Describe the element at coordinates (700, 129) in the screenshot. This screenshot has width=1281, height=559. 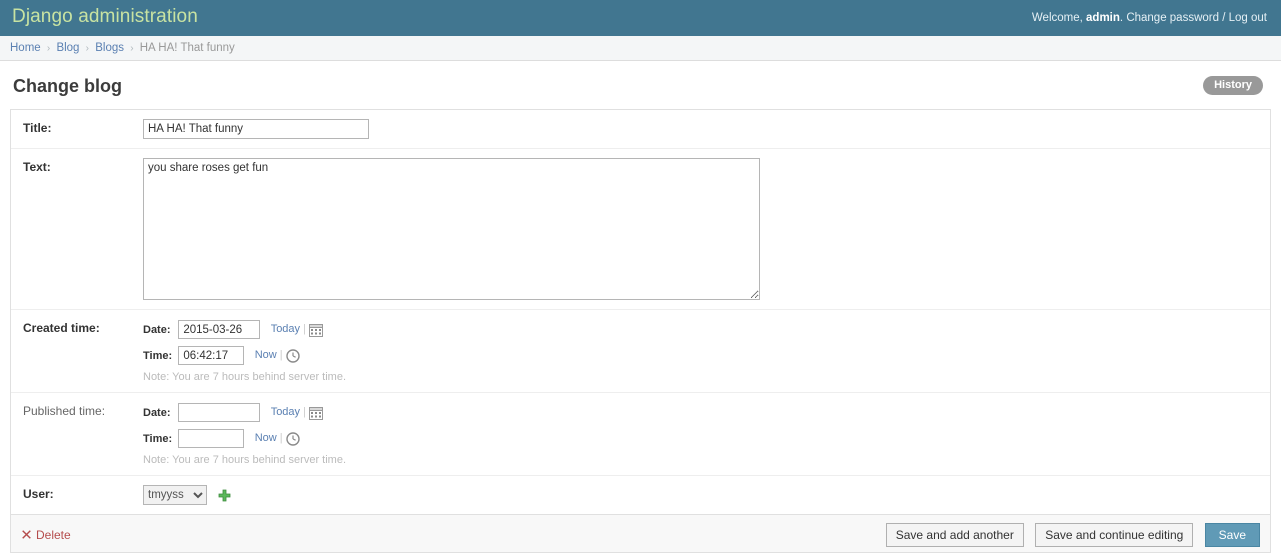
I see `title-field-box` at that location.